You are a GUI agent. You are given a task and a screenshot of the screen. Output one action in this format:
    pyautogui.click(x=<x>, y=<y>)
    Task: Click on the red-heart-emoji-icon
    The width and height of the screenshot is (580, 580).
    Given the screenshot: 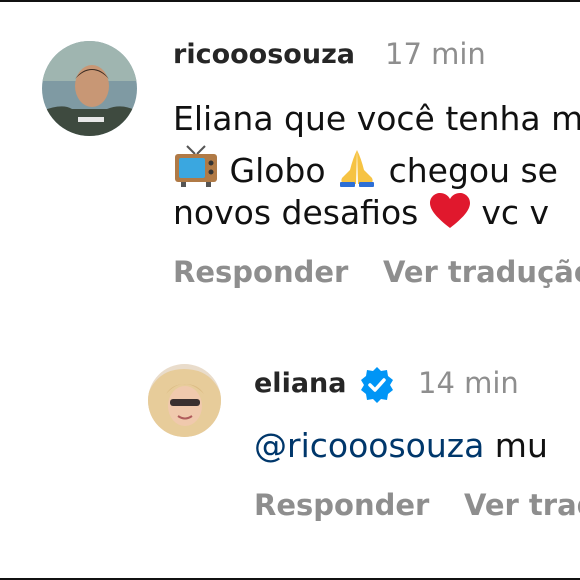 What is the action you would take?
    pyautogui.click(x=450, y=215)
    